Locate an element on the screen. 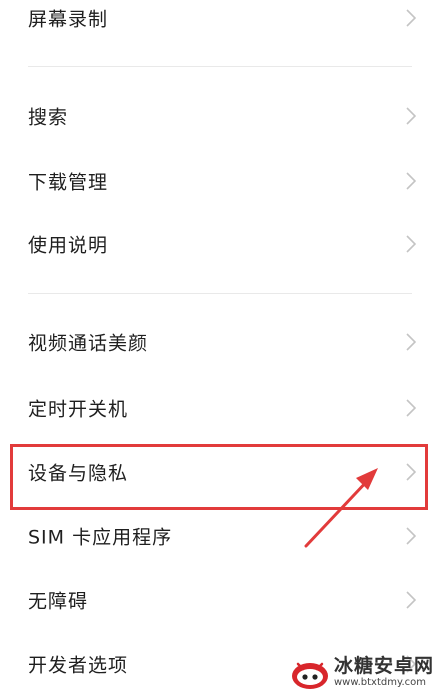  settings-item-label: 无障碍 is located at coordinates (58, 601).